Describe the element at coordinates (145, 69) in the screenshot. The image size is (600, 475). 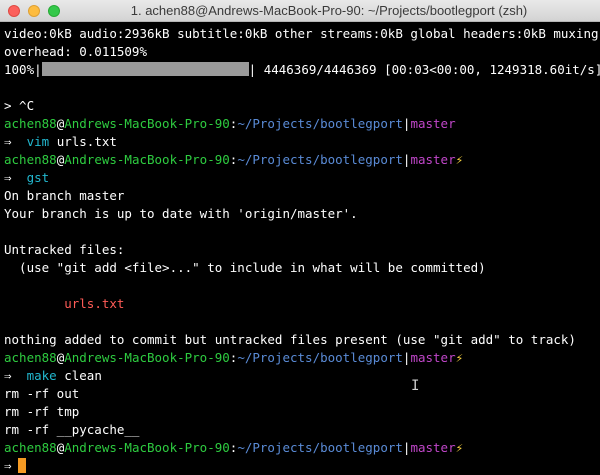
I see `progress-bar` at that location.